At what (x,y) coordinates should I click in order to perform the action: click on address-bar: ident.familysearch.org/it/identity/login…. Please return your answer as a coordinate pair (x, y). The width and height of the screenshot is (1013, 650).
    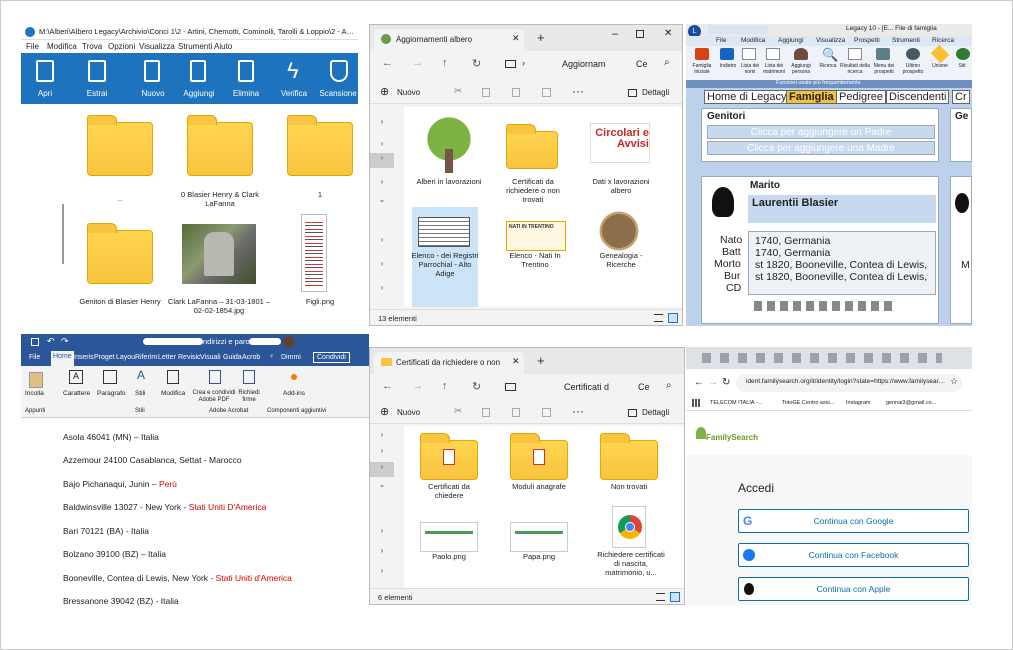
    Looking at the image, I should click on (849, 383).